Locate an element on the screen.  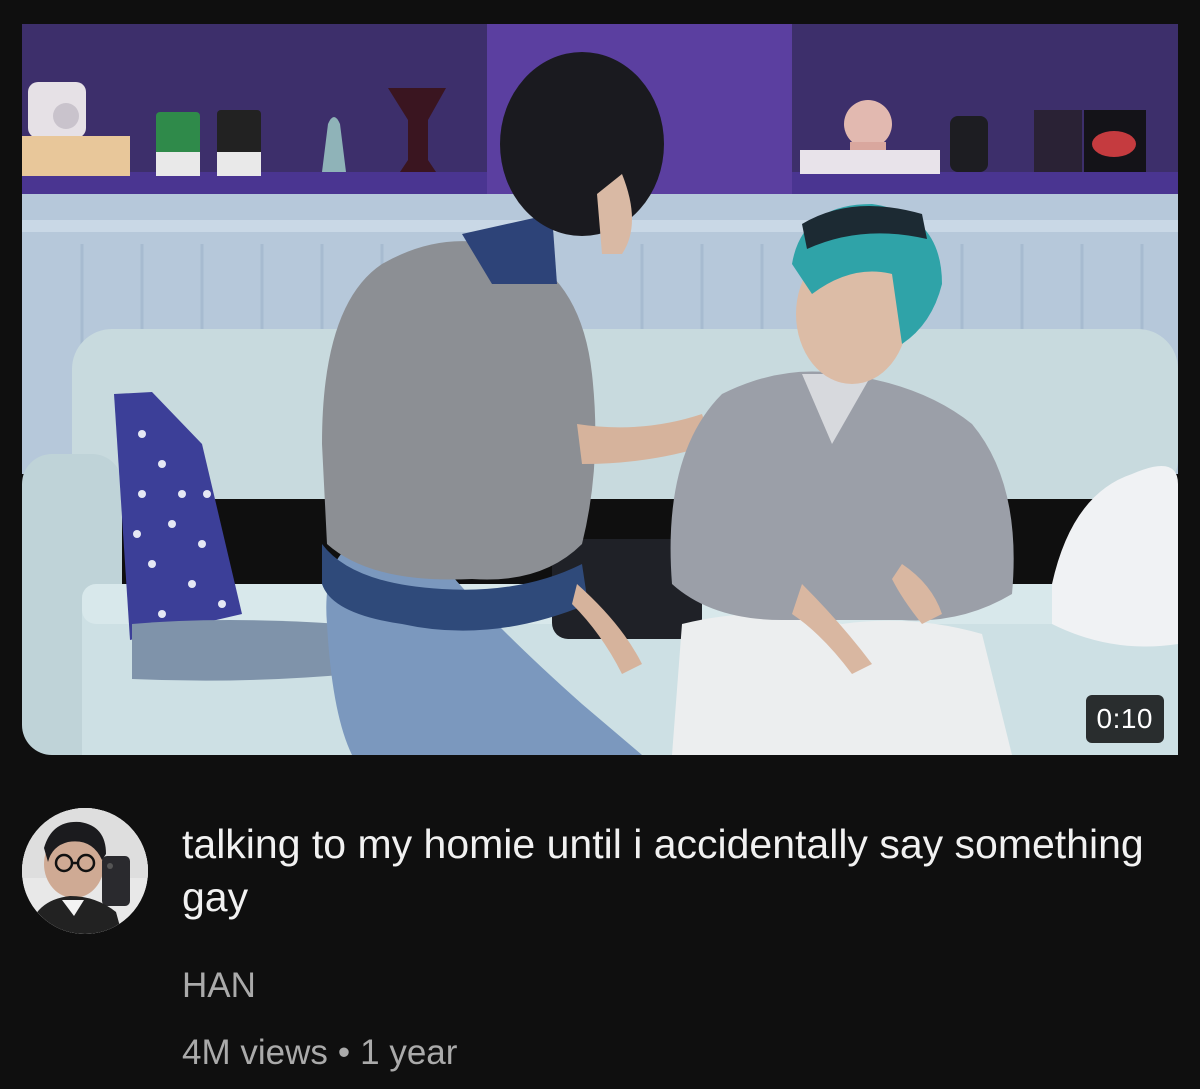
view-count: 4M views is located at coordinates (255, 1052).